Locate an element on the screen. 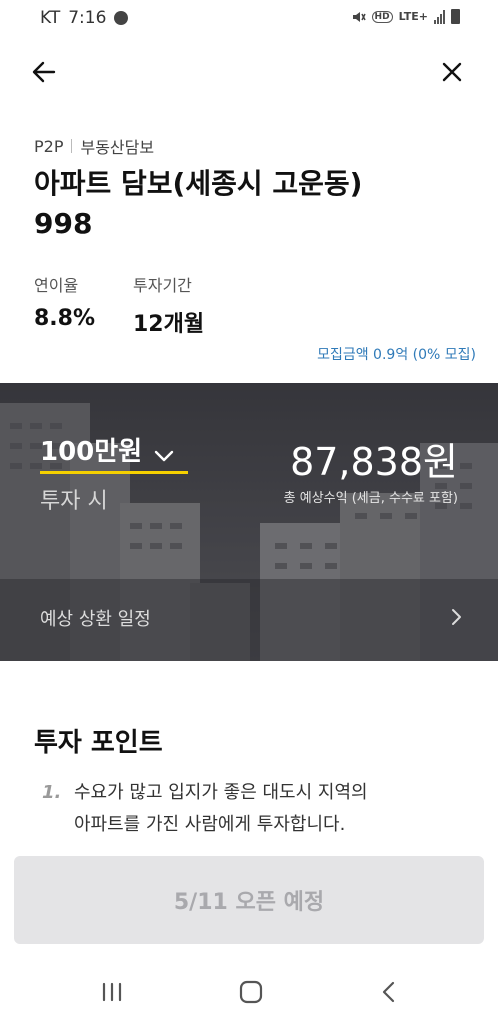 The height and width of the screenshot is (1024, 498). subcategory-label: 부동산담보 is located at coordinates (117, 147).